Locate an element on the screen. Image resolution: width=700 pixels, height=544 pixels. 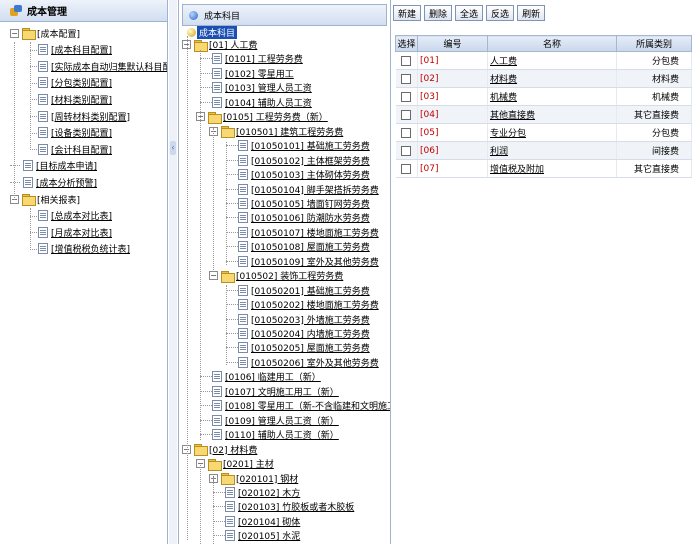
tree-node: [0106] 临建用工（新） is located at coordinates (258, 376).